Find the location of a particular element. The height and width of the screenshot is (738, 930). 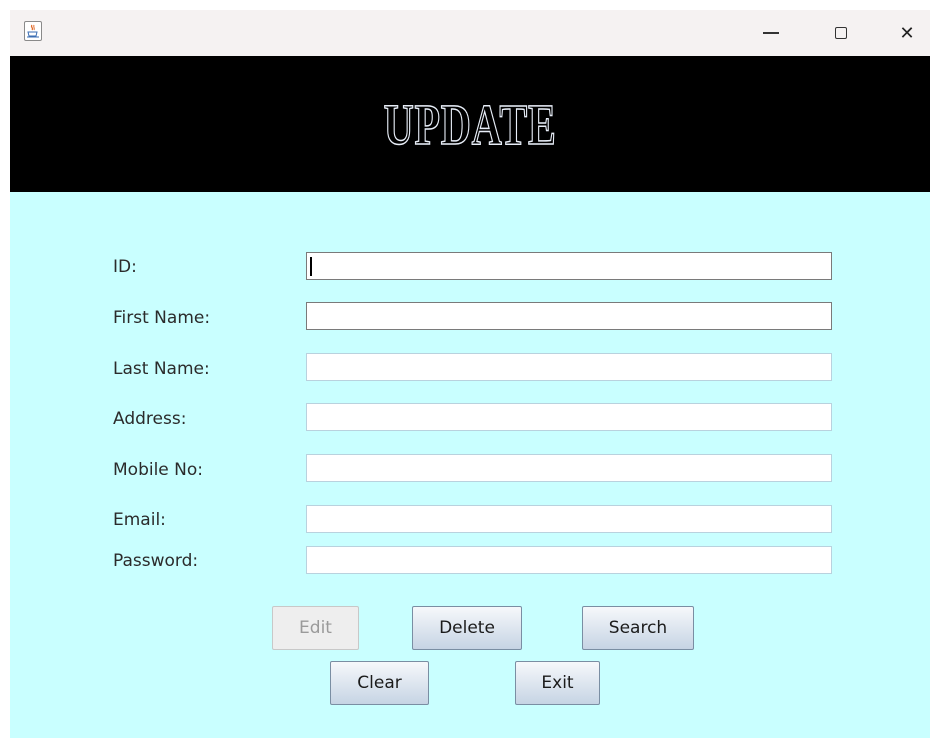

password-field is located at coordinates (569, 560).